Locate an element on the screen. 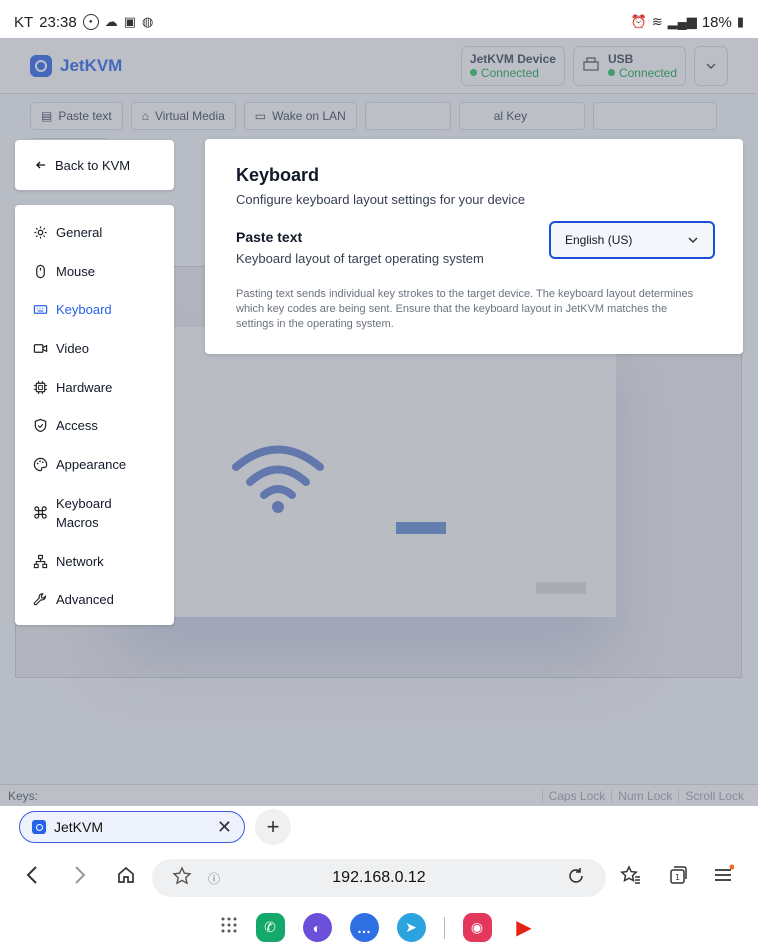 This screenshot has height=947, width=758. chevron-down-icon is located at coordinates (693, 240).